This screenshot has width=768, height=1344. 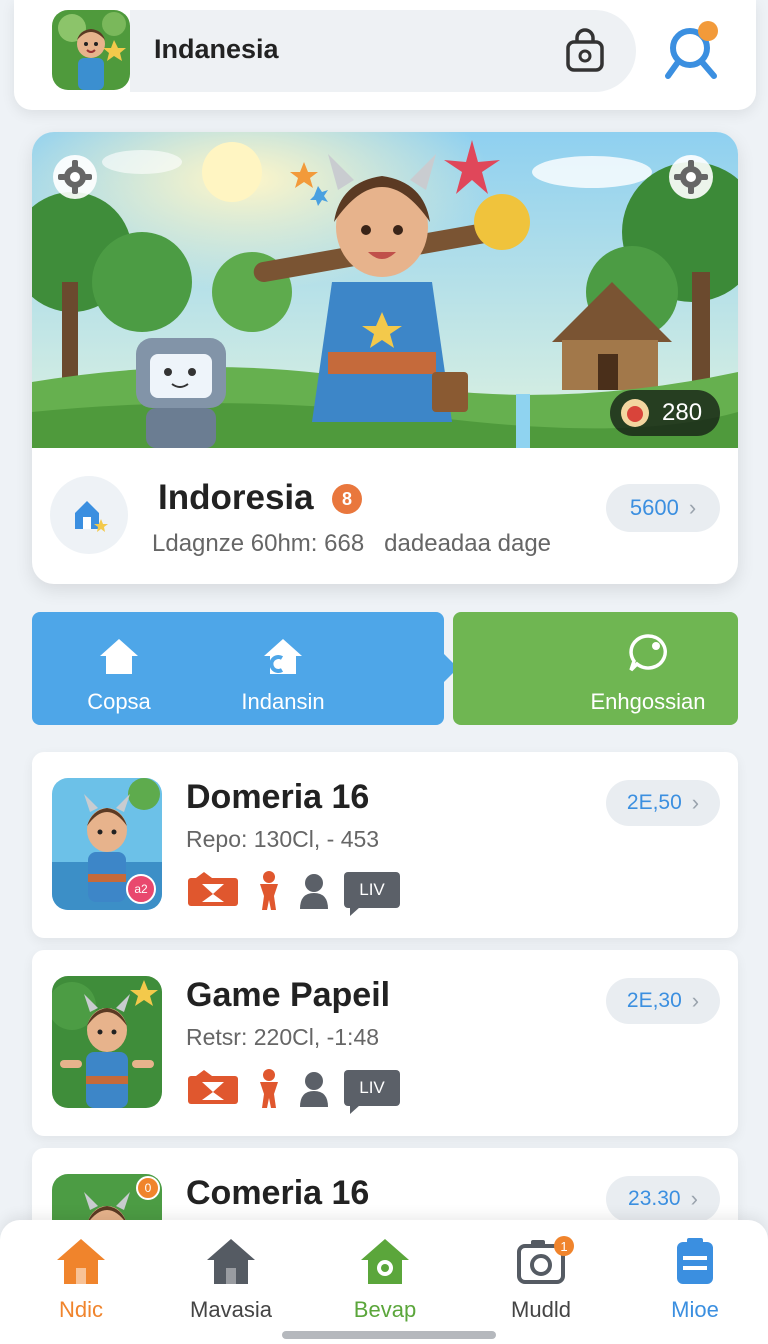 I want to click on nav-item-ndic: Ndic, so click(x=81, y=1279).